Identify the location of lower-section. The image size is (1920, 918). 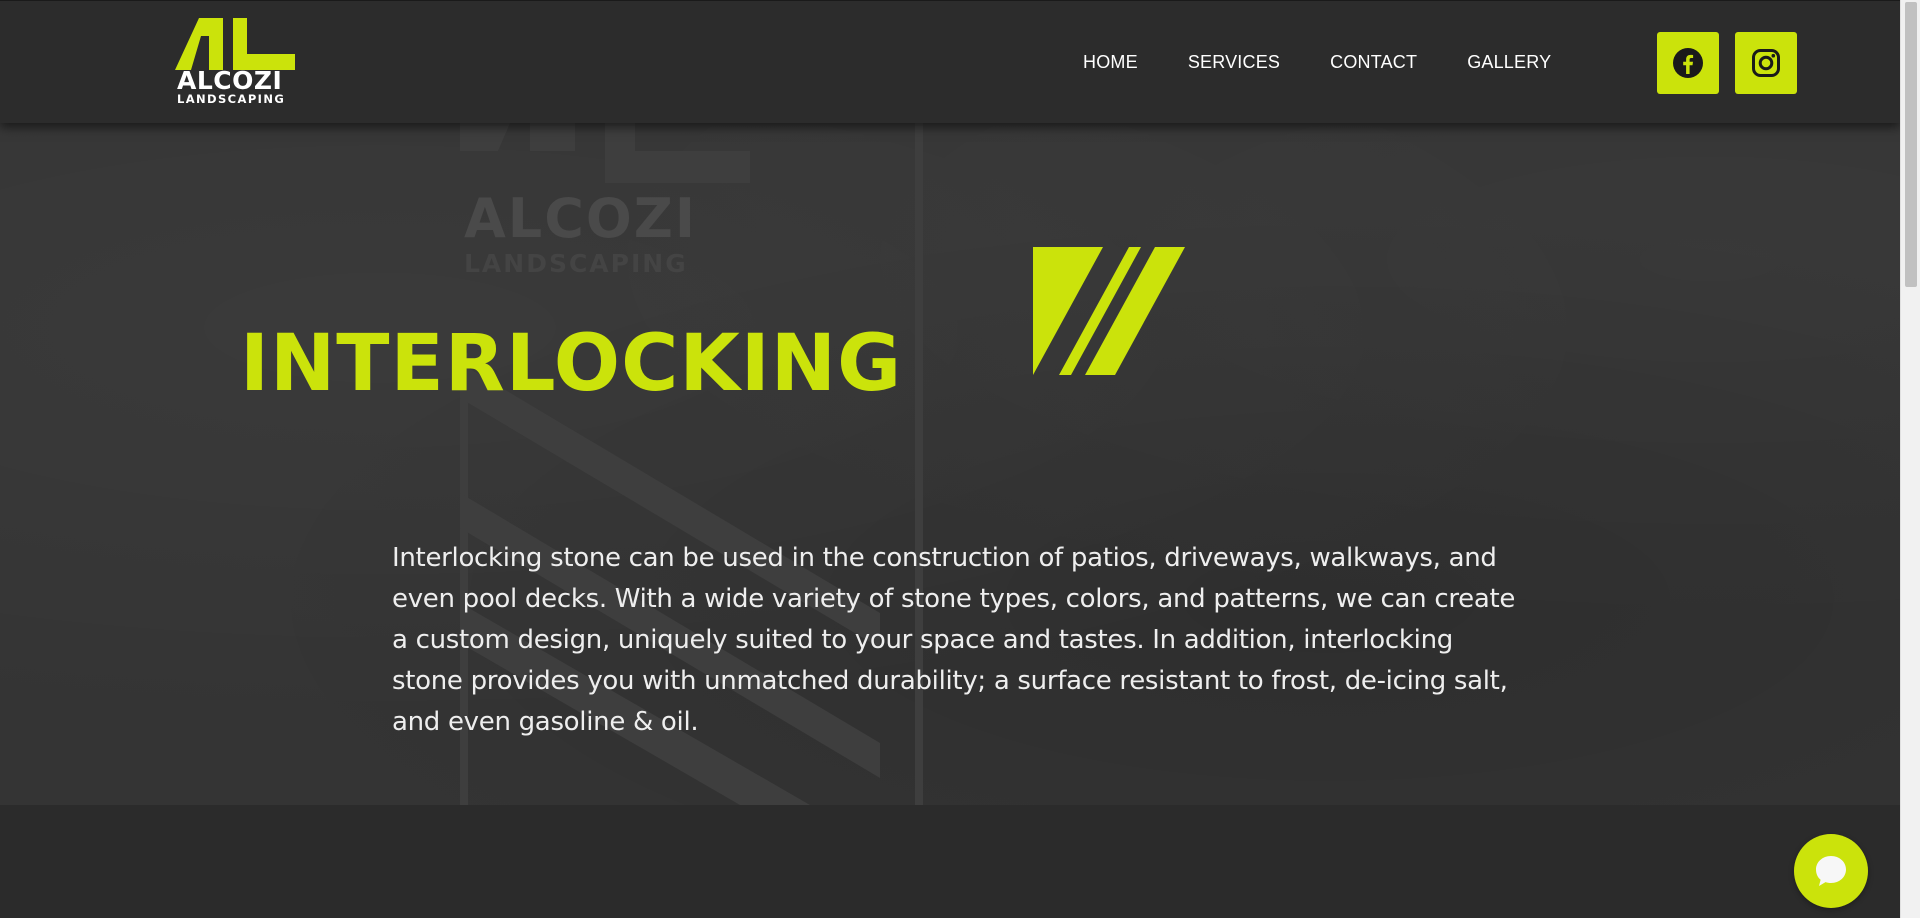
(950, 861).